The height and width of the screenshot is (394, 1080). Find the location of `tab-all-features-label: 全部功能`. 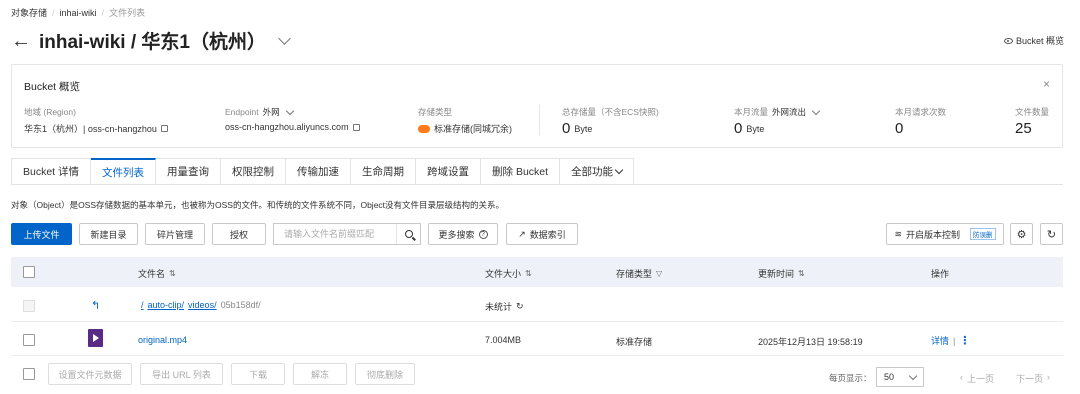

tab-all-features-label: 全部功能 is located at coordinates (592, 172).